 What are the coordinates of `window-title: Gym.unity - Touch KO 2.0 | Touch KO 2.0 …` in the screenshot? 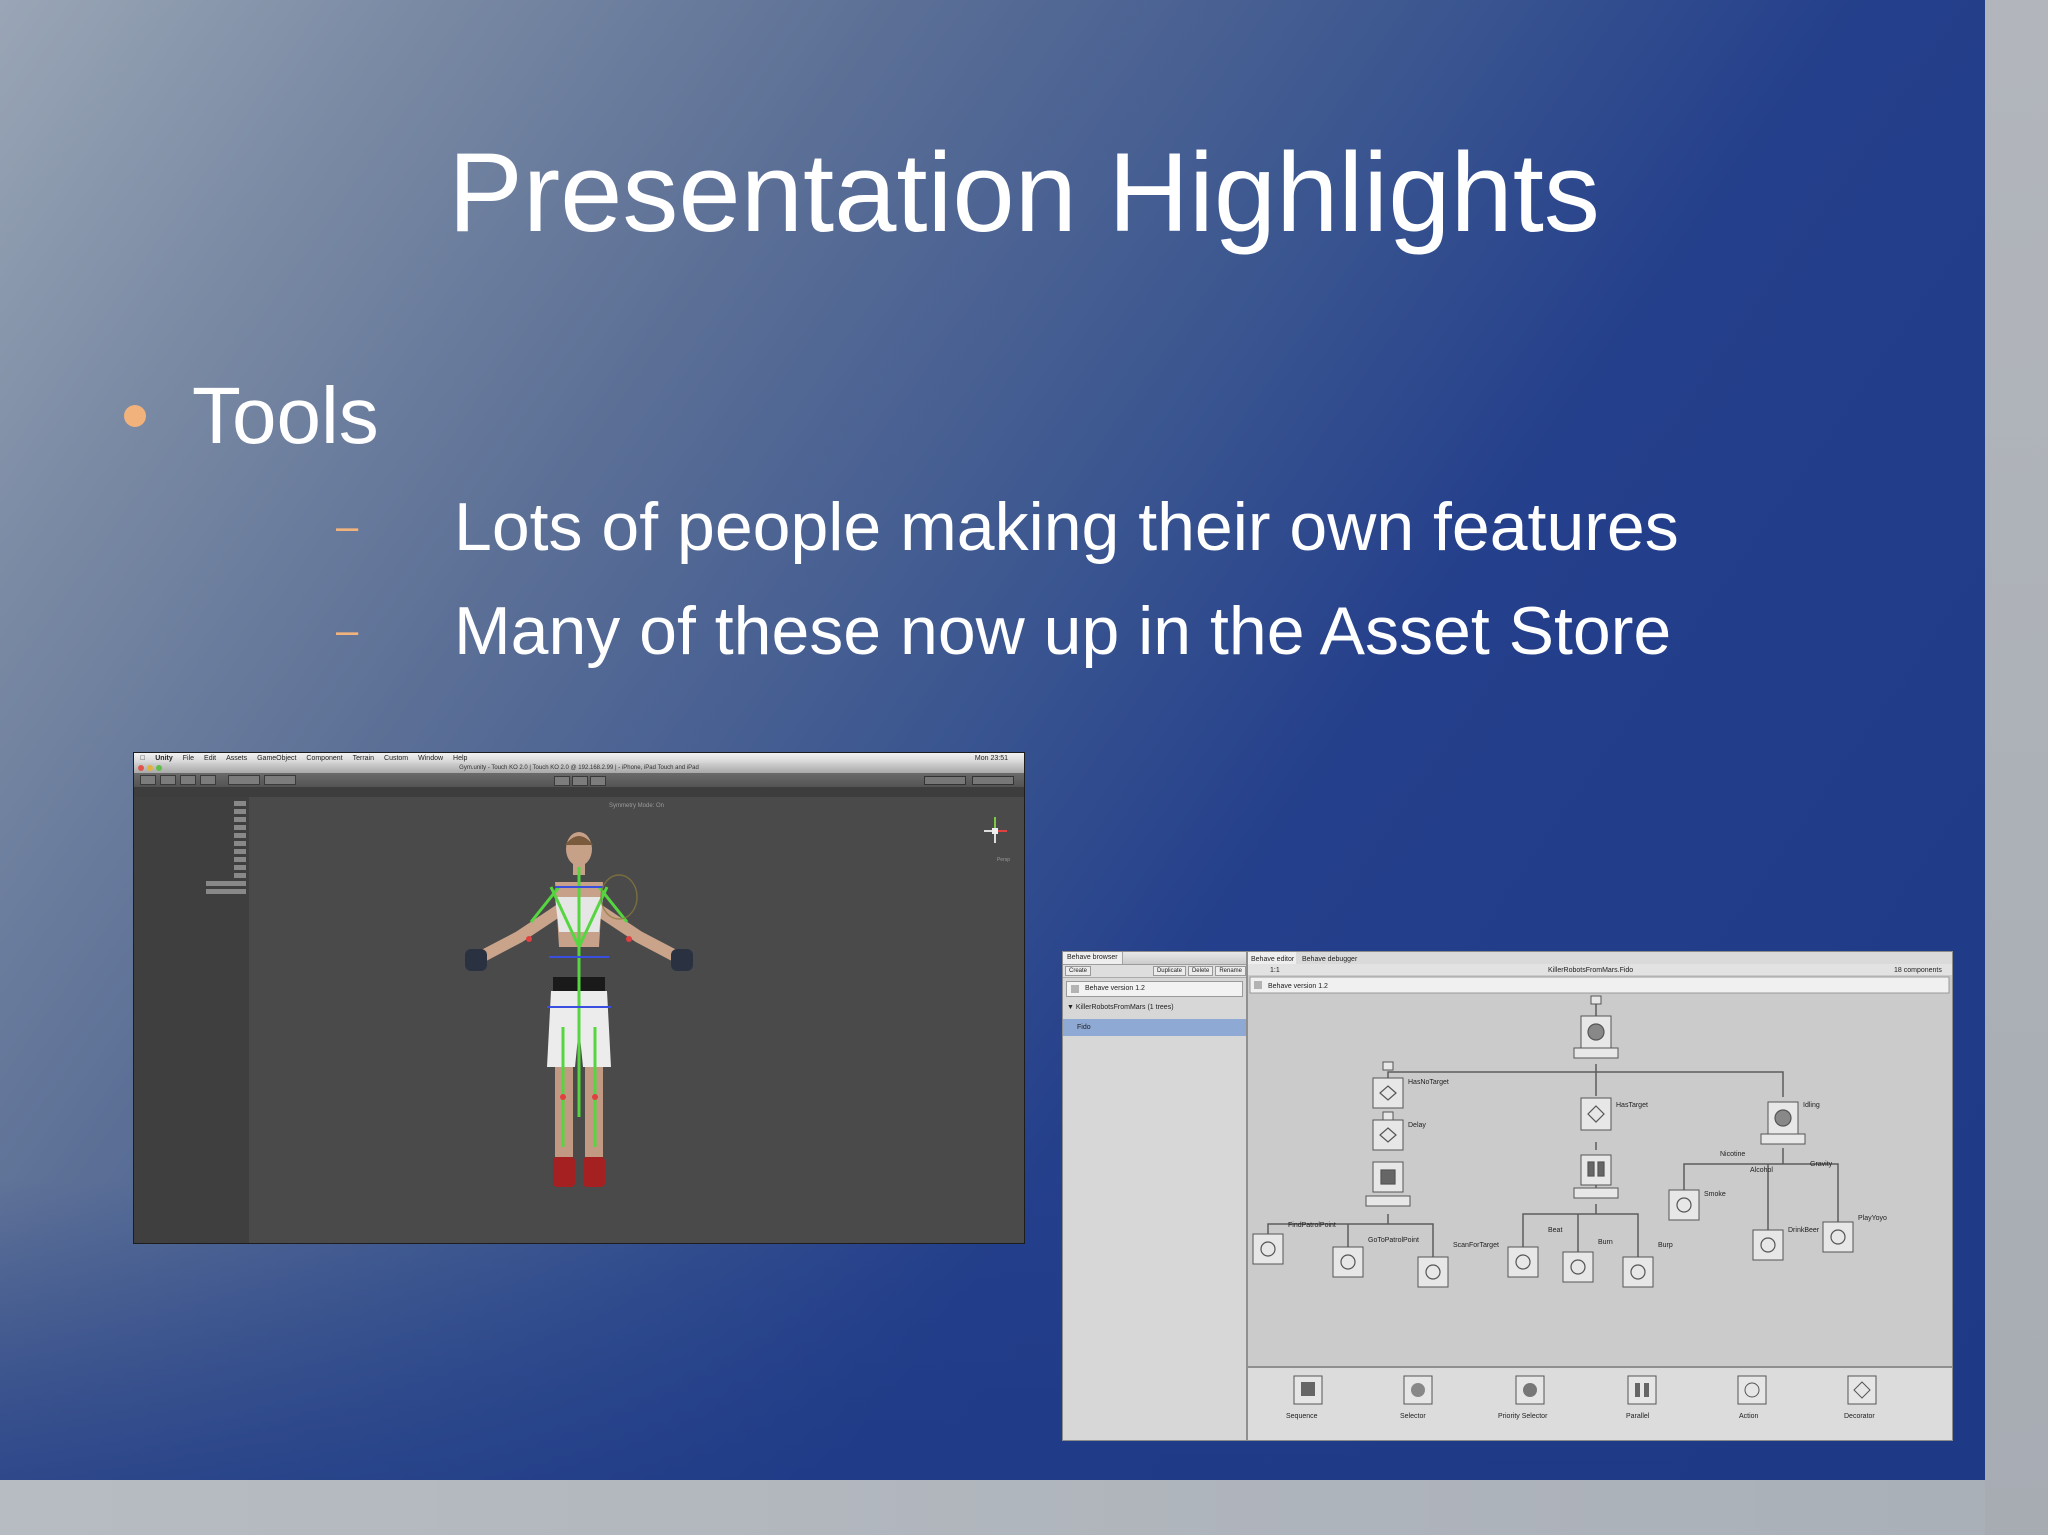 It's located at (579, 768).